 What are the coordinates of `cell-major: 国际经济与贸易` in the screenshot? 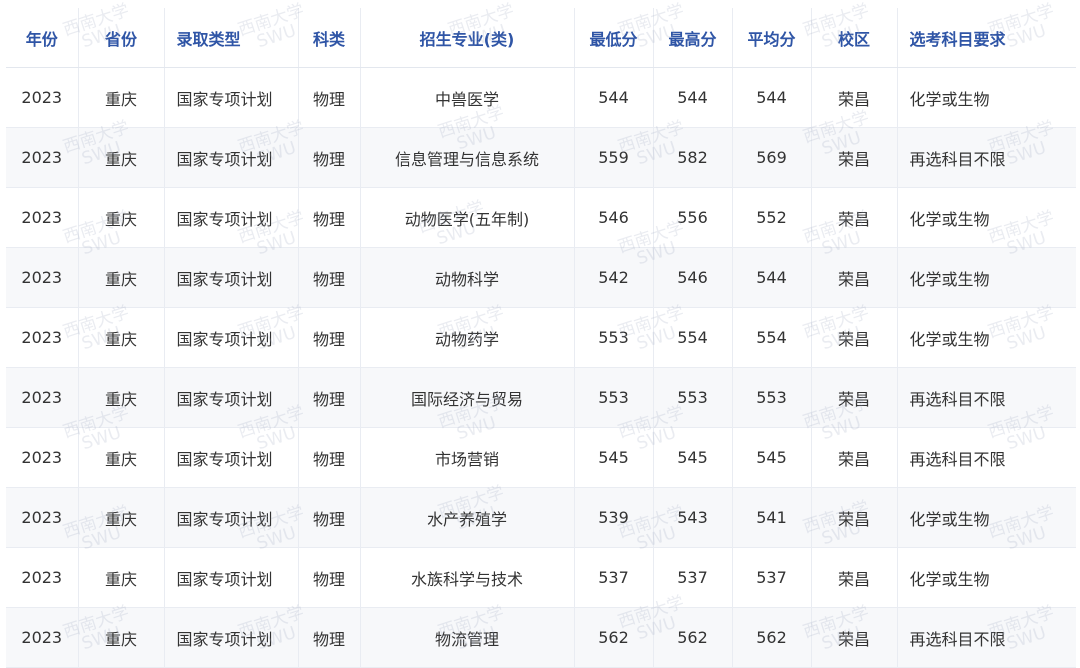 It's located at (467, 397).